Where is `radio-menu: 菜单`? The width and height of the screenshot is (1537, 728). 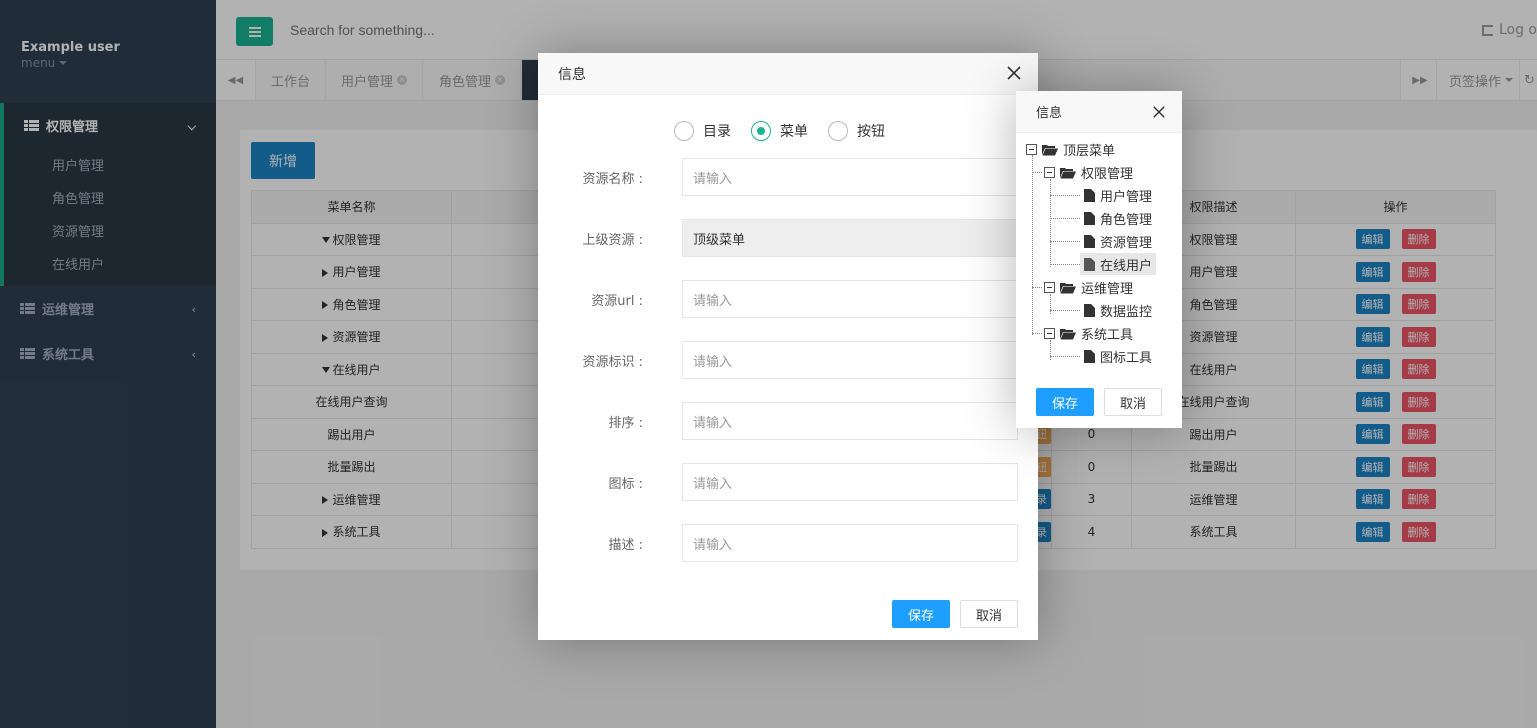
radio-menu: 菜单 is located at coordinates (779, 131).